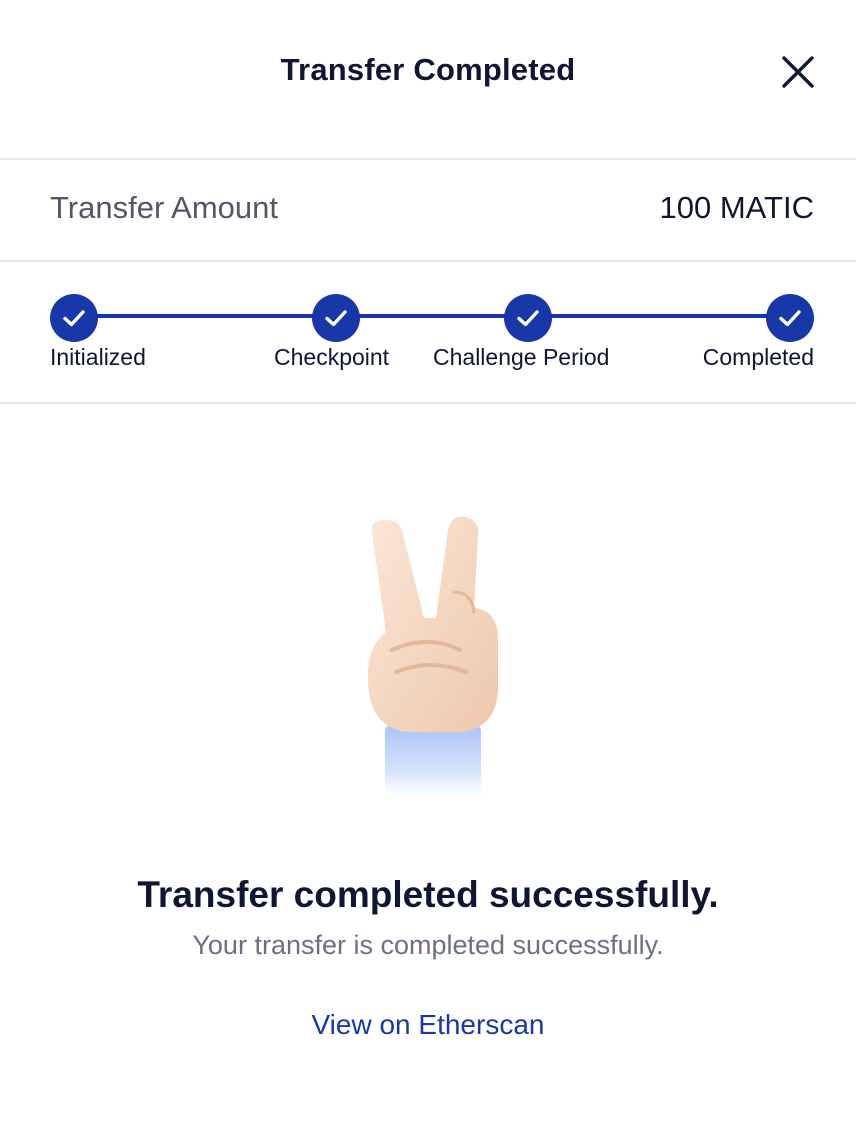  What do you see at coordinates (428, 945) in the screenshot?
I see `success-message: Your transfer is completed successfully.` at bounding box center [428, 945].